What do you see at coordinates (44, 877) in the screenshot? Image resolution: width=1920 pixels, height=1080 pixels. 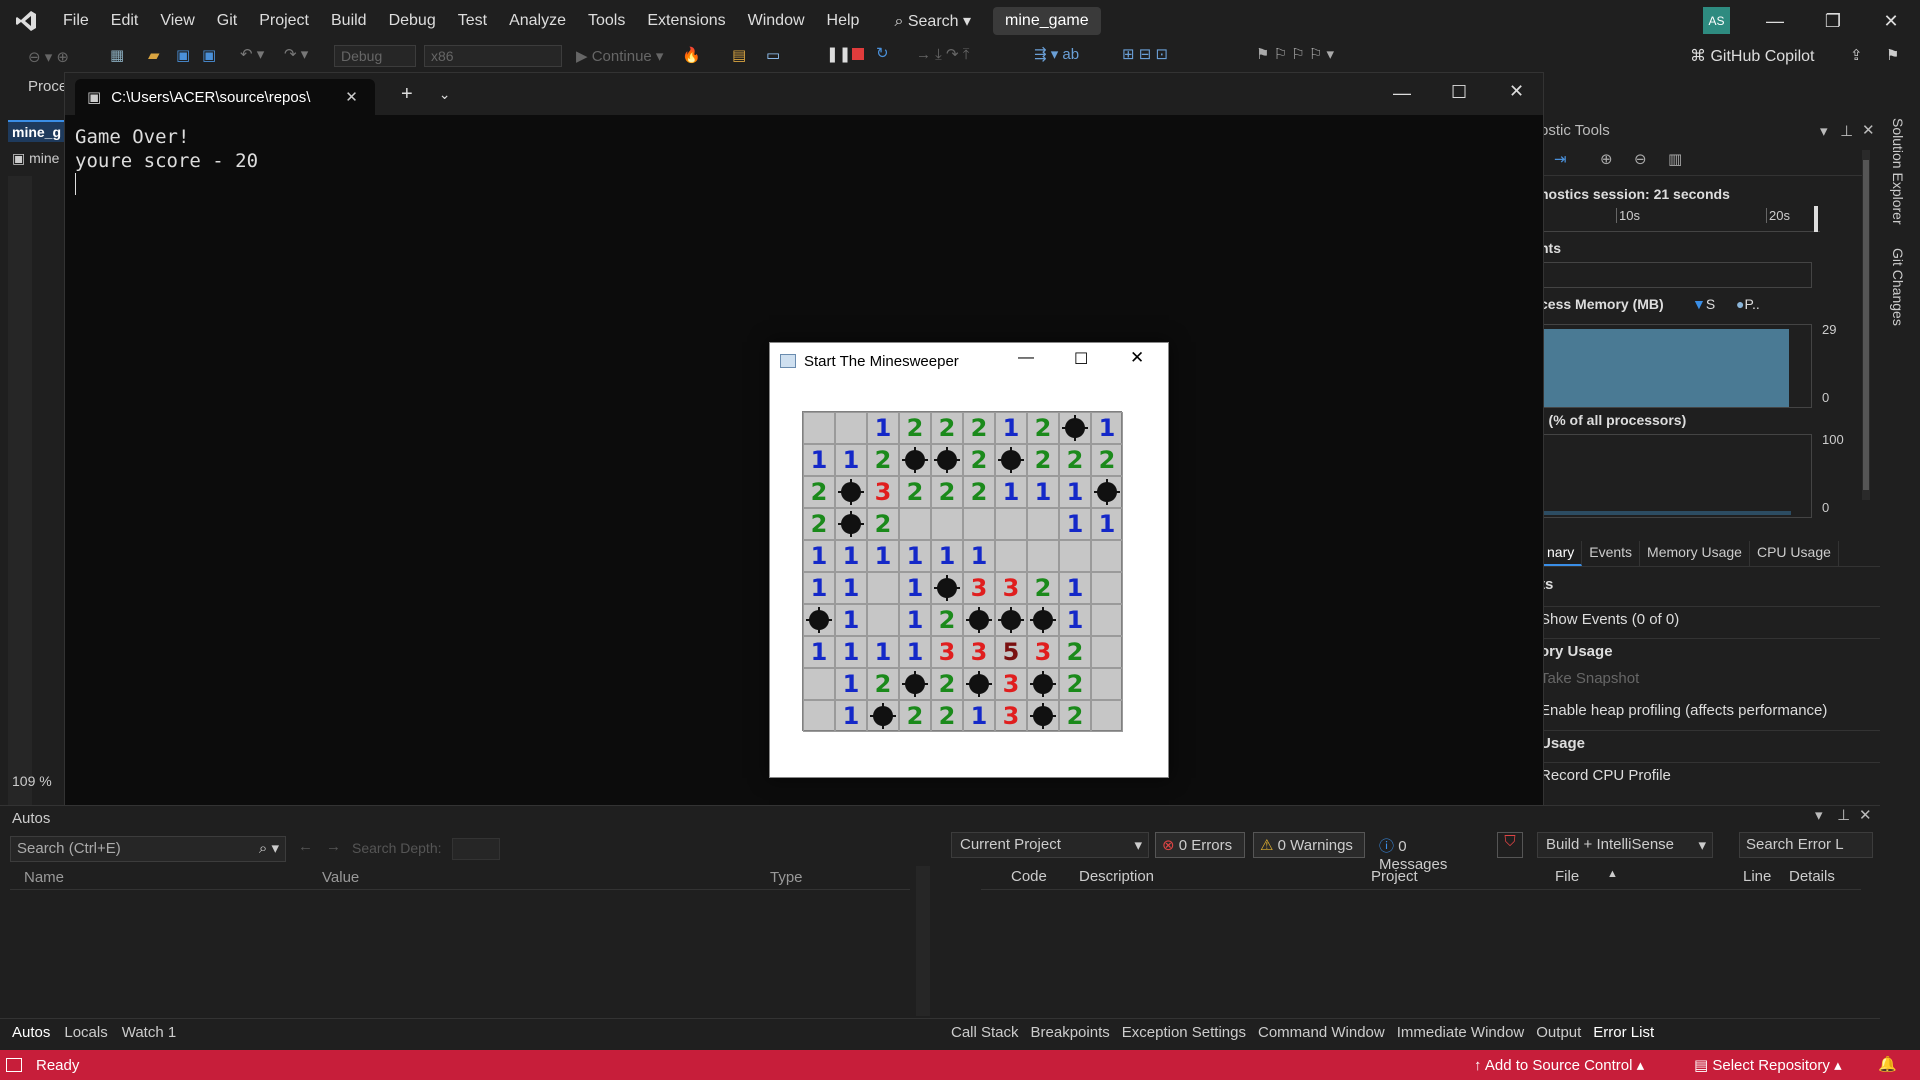 I see `col-name: Name` at bounding box center [44, 877].